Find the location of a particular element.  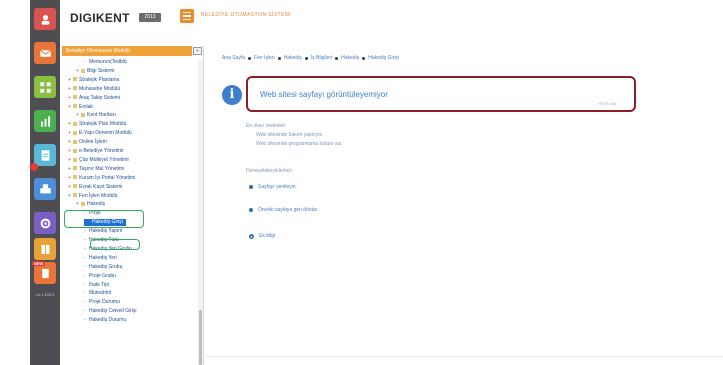

tree-item-label: e-Belediye Yönetimi is located at coordinates (101, 151).